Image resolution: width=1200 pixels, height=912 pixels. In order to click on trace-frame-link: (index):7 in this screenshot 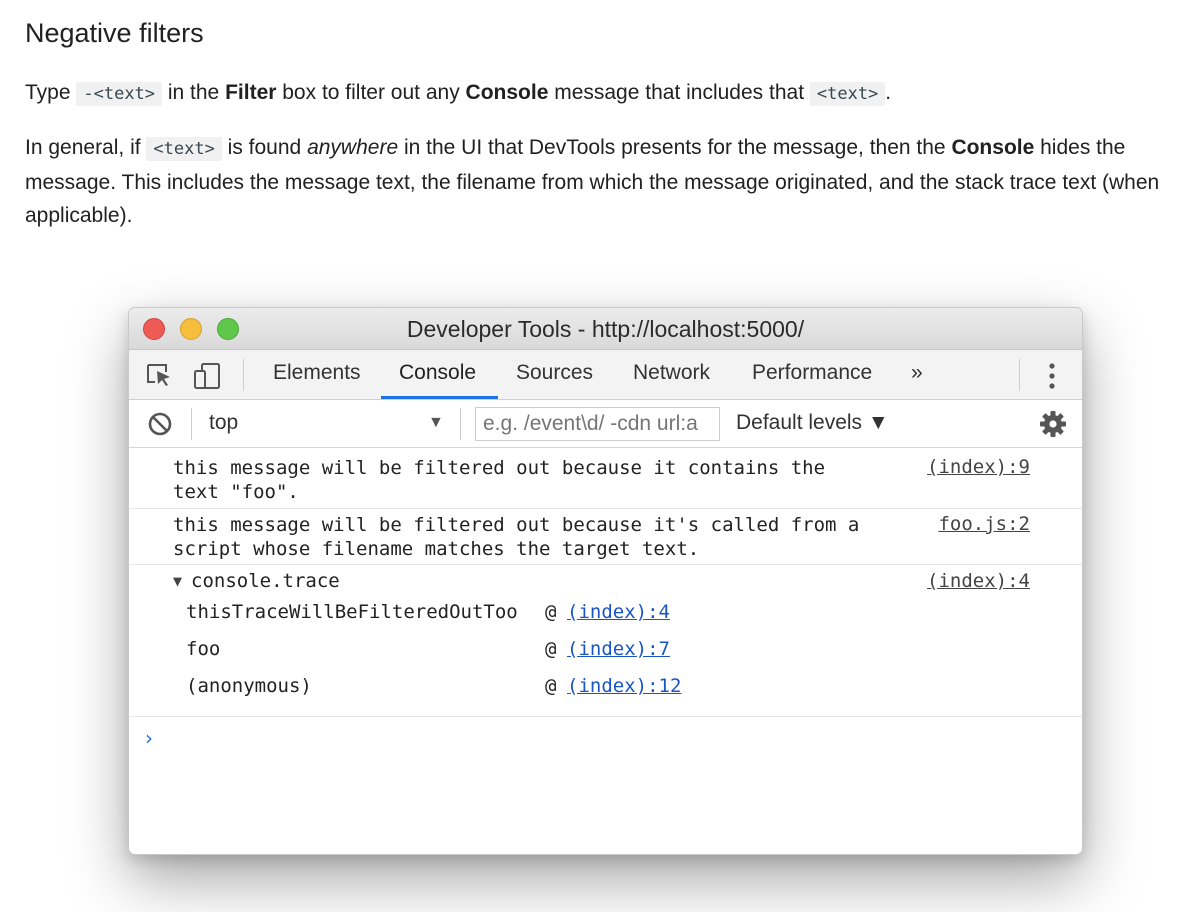, I will do `click(618, 649)`.